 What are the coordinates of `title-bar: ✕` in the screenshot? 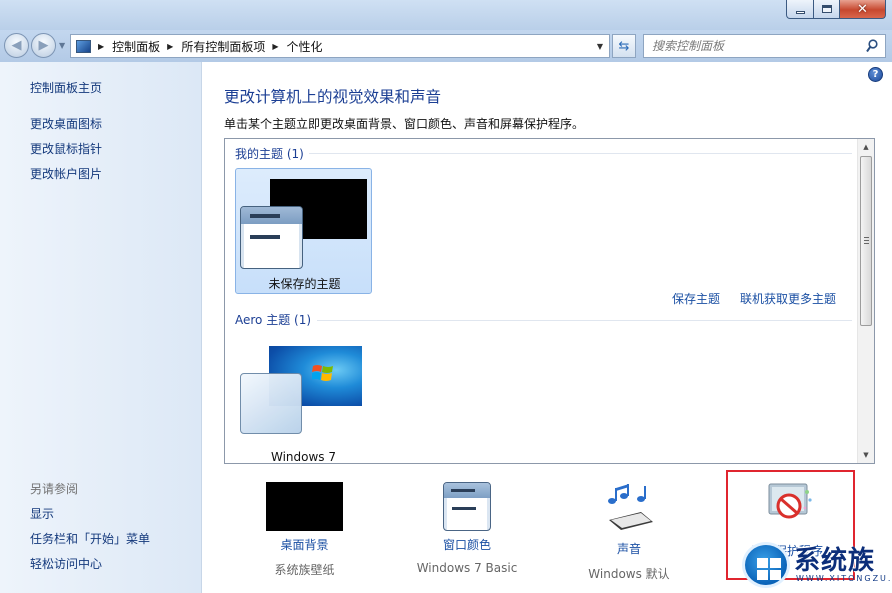 It's located at (446, 15).